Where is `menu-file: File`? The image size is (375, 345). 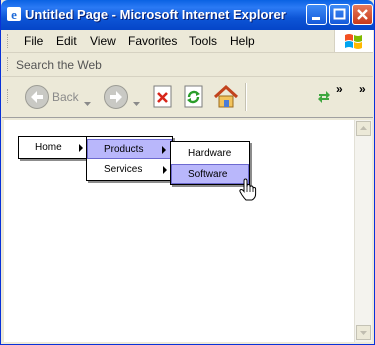
menu-file: File is located at coordinates (33, 41).